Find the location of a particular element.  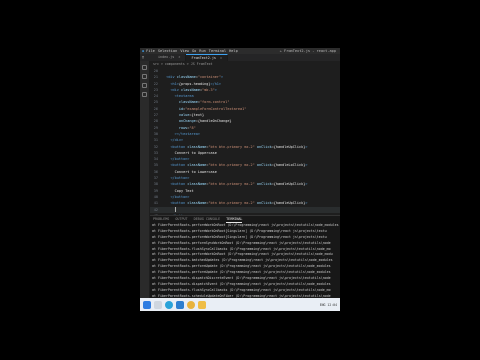

tab-index-js: index.js × is located at coordinates (170, 57).